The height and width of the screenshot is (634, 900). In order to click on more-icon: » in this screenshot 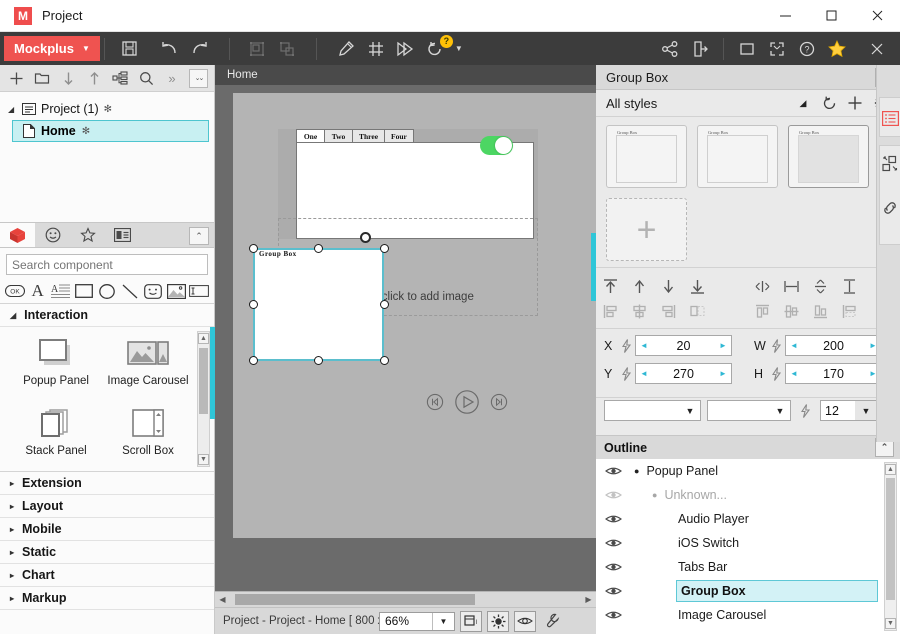, I will do `click(172, 78)`.